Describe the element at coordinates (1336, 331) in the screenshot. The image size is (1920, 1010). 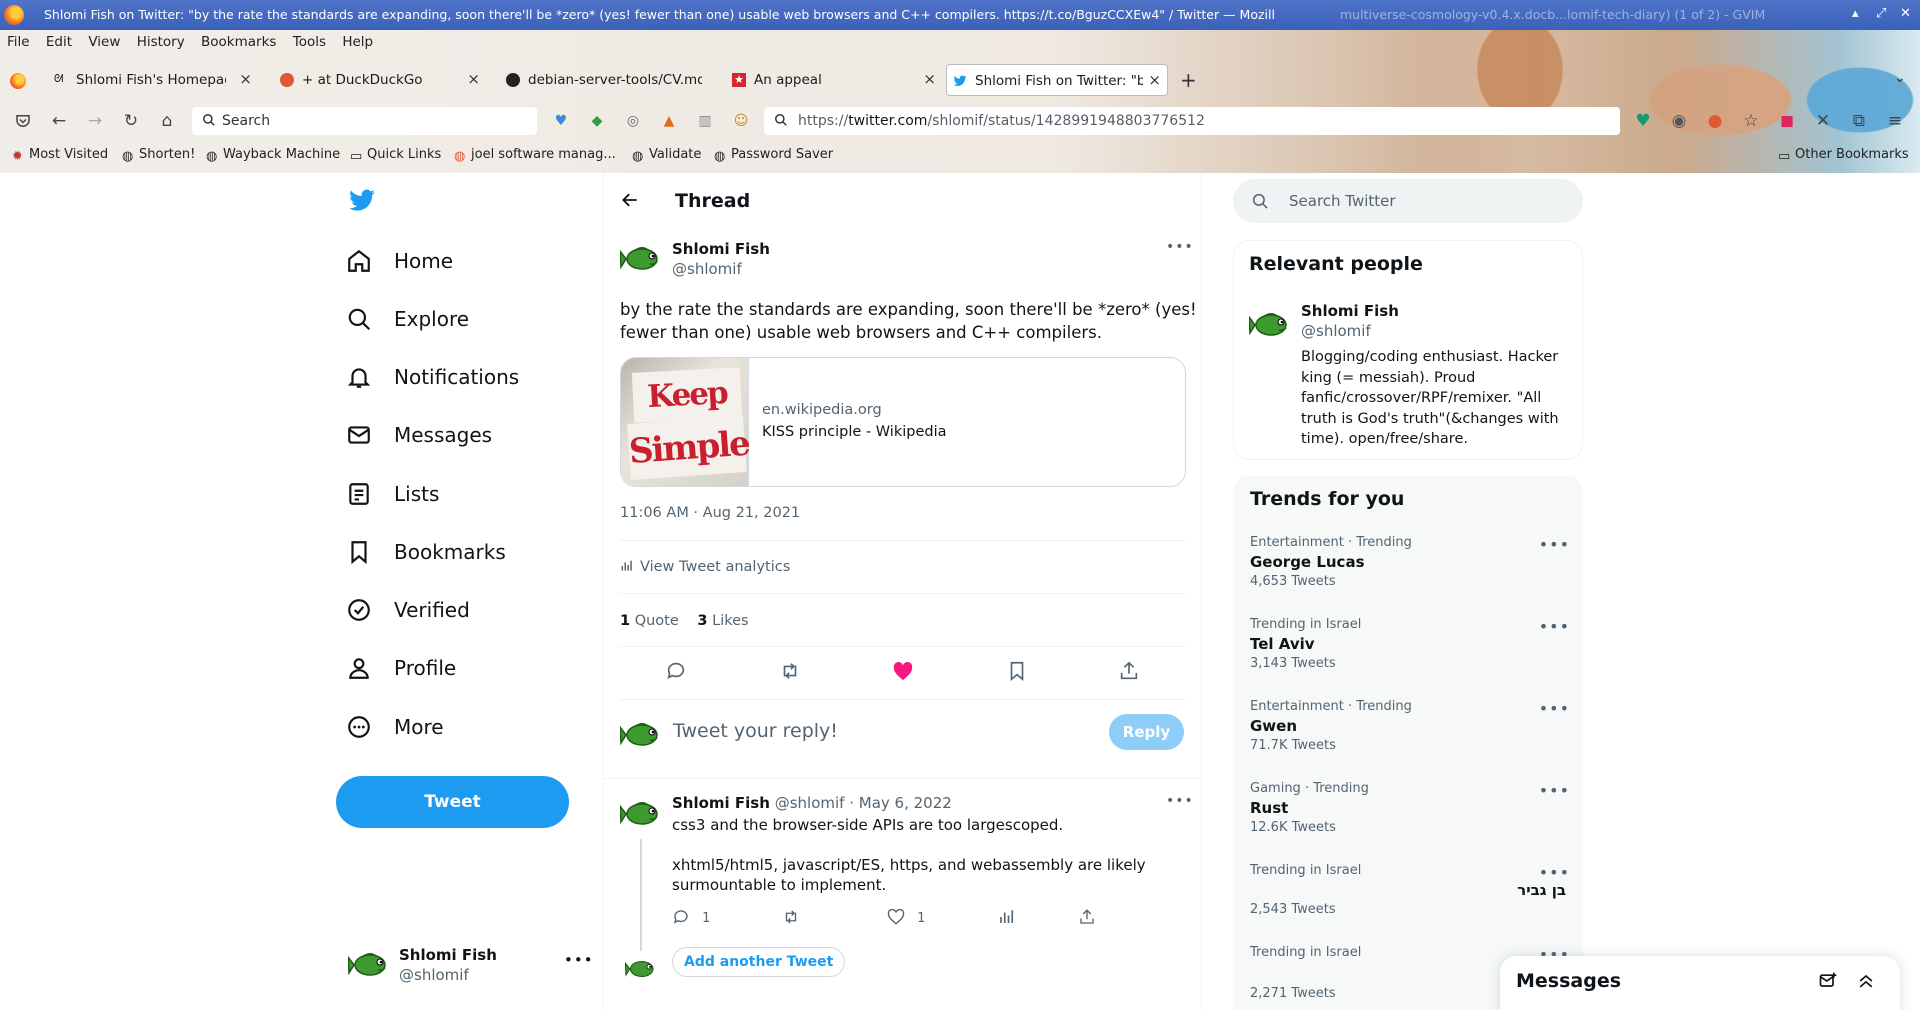
I see `person-handle: @shlomif` at that location.